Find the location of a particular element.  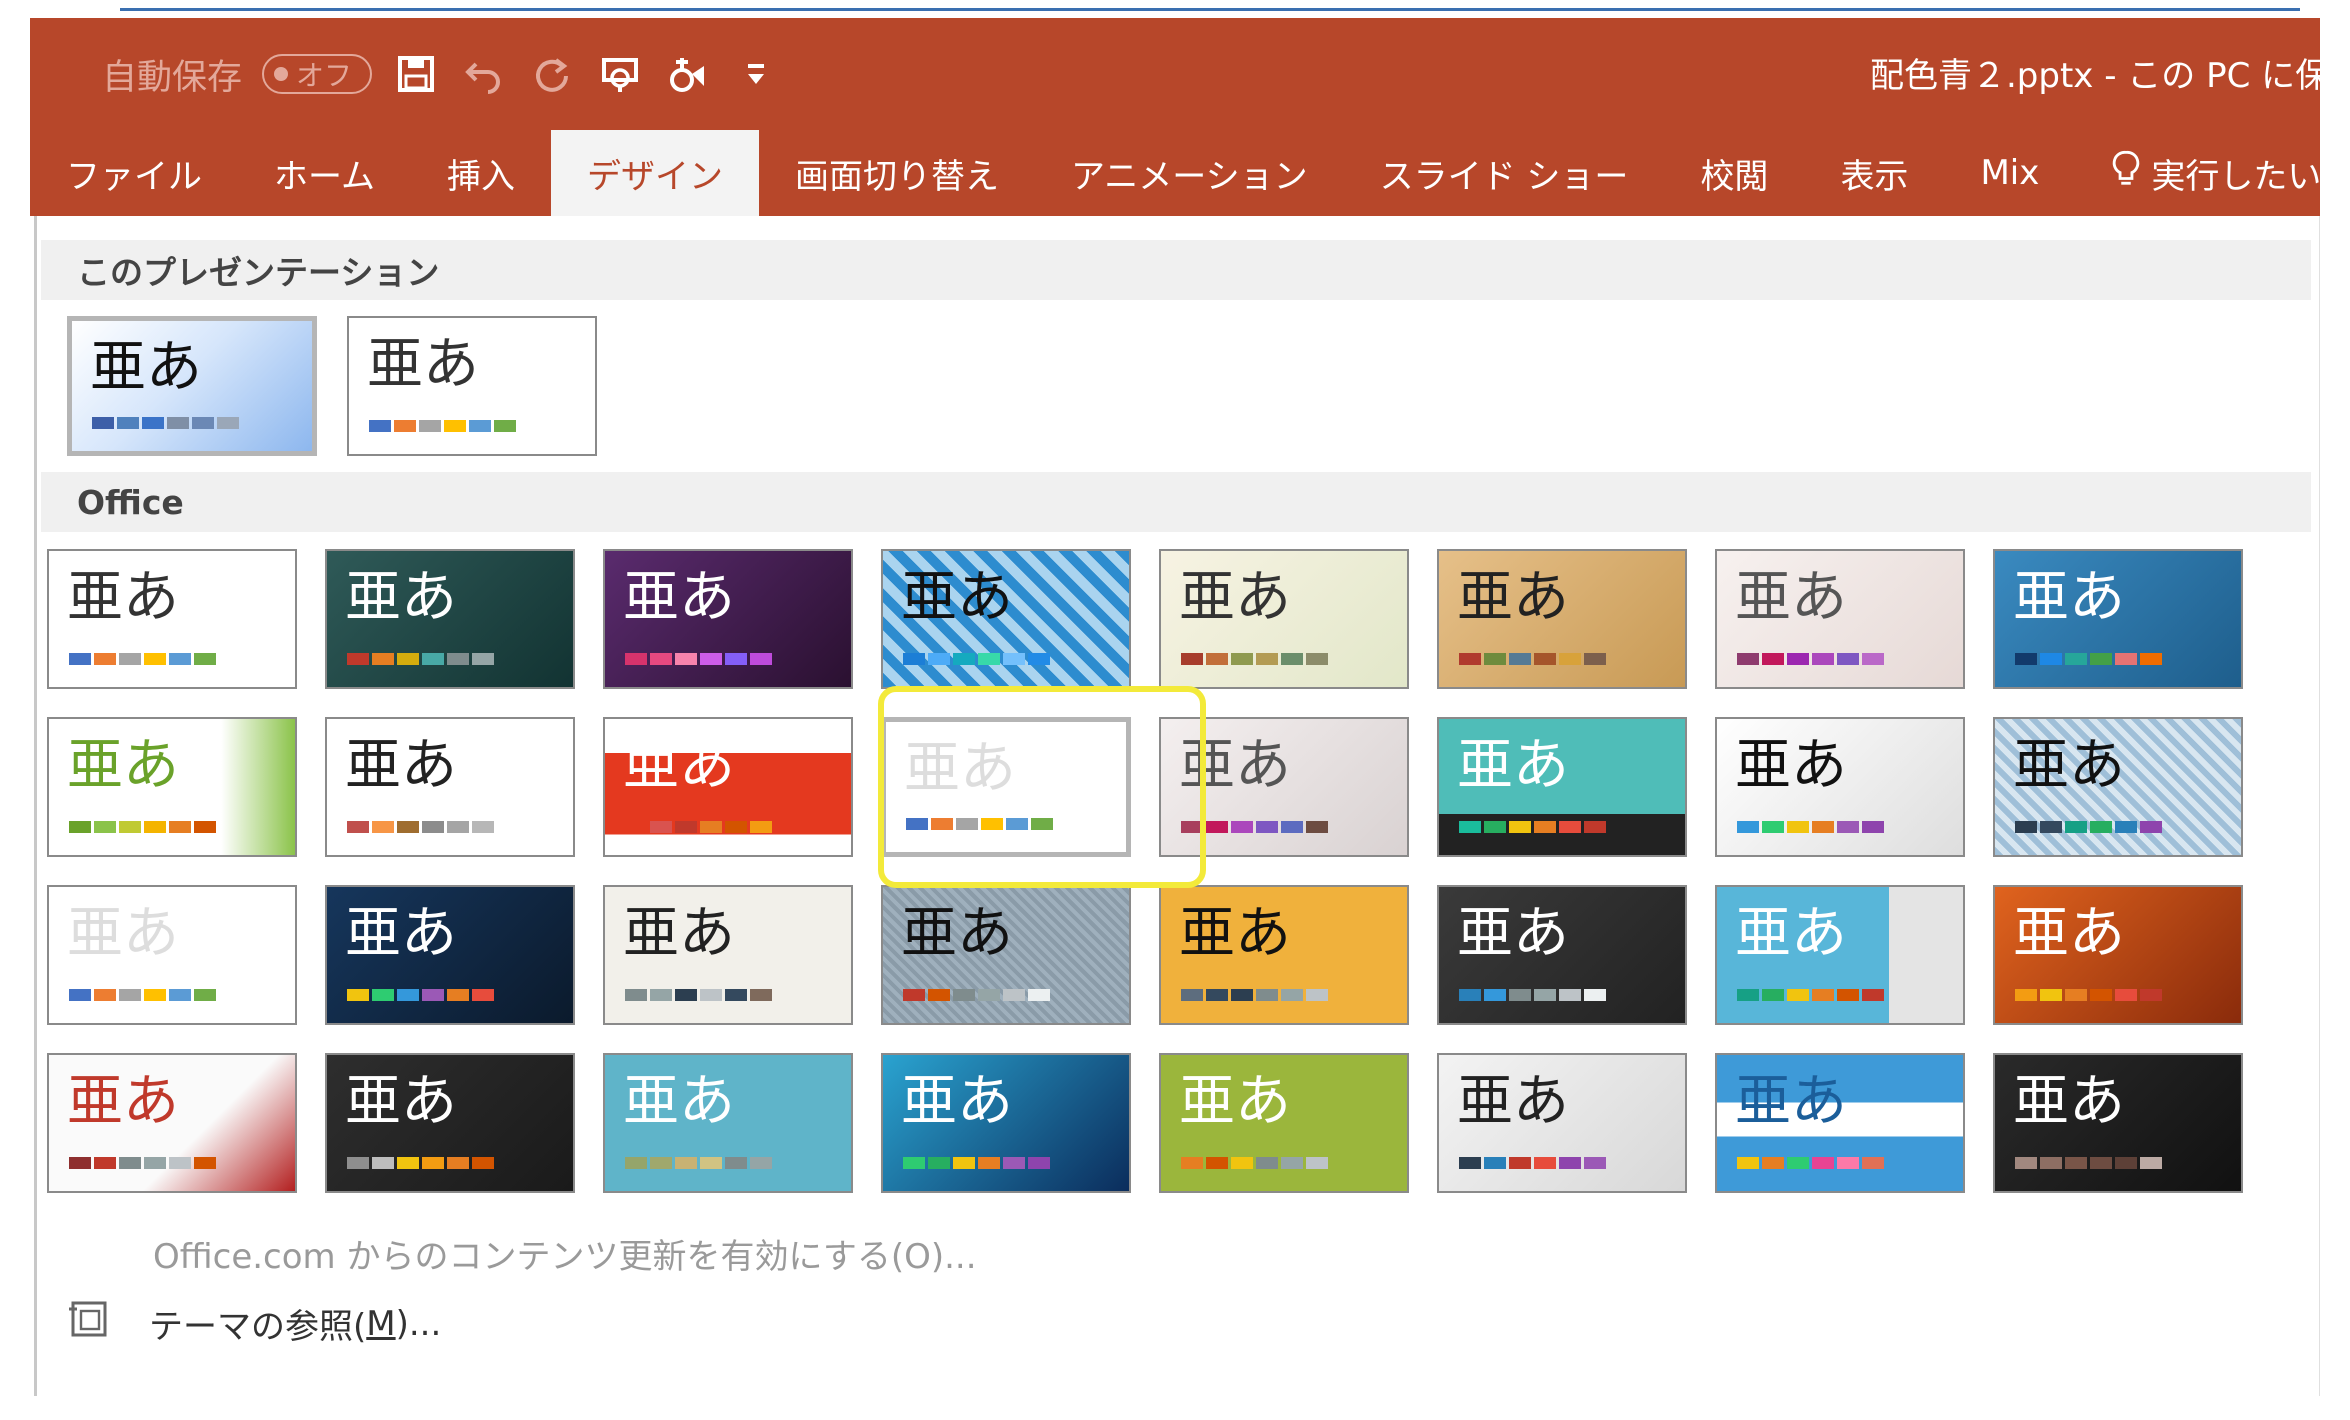

tab-transitions: 画面切り替え is located at coordinates (897, 173).